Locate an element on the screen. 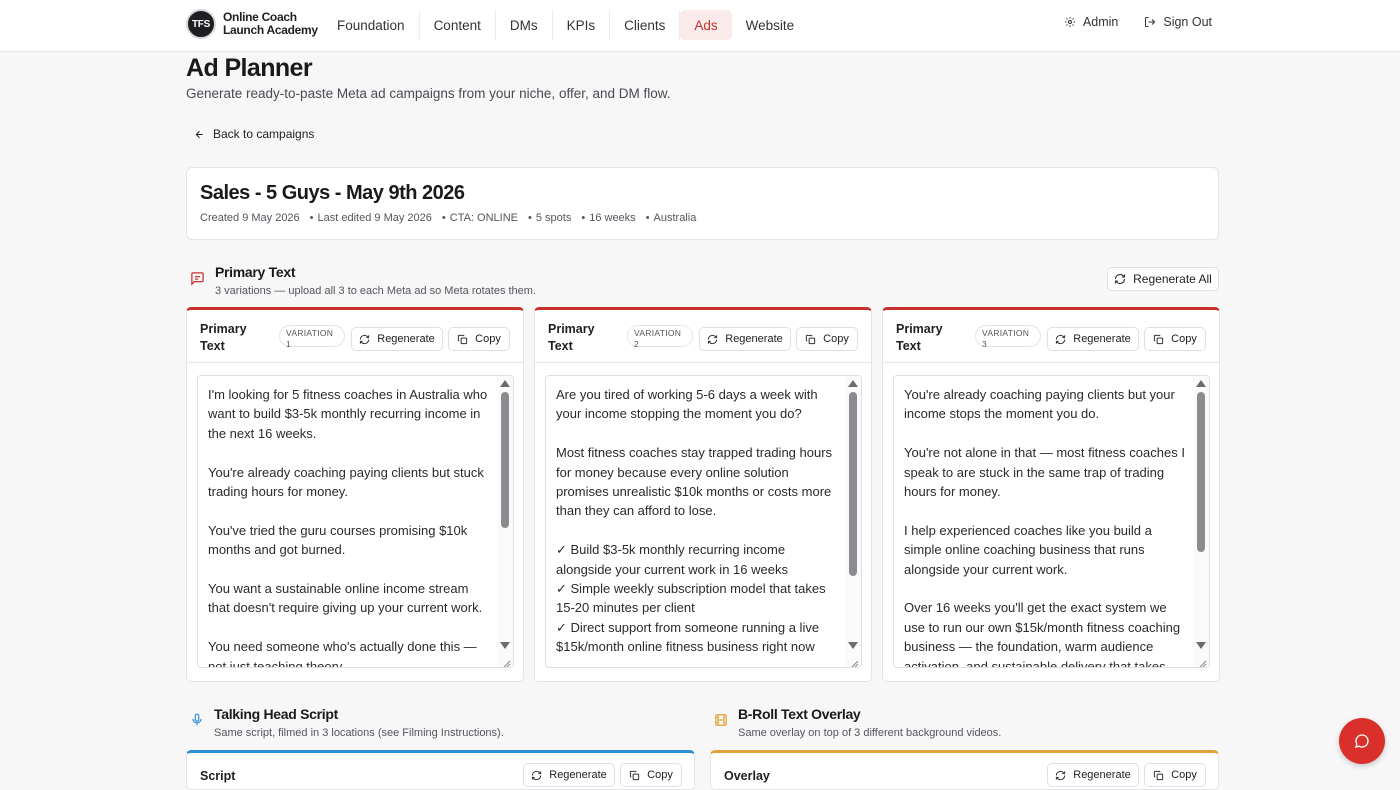 This screenshot has height=790, width=1400. gear-icon is located at coordinates (1070, 22).